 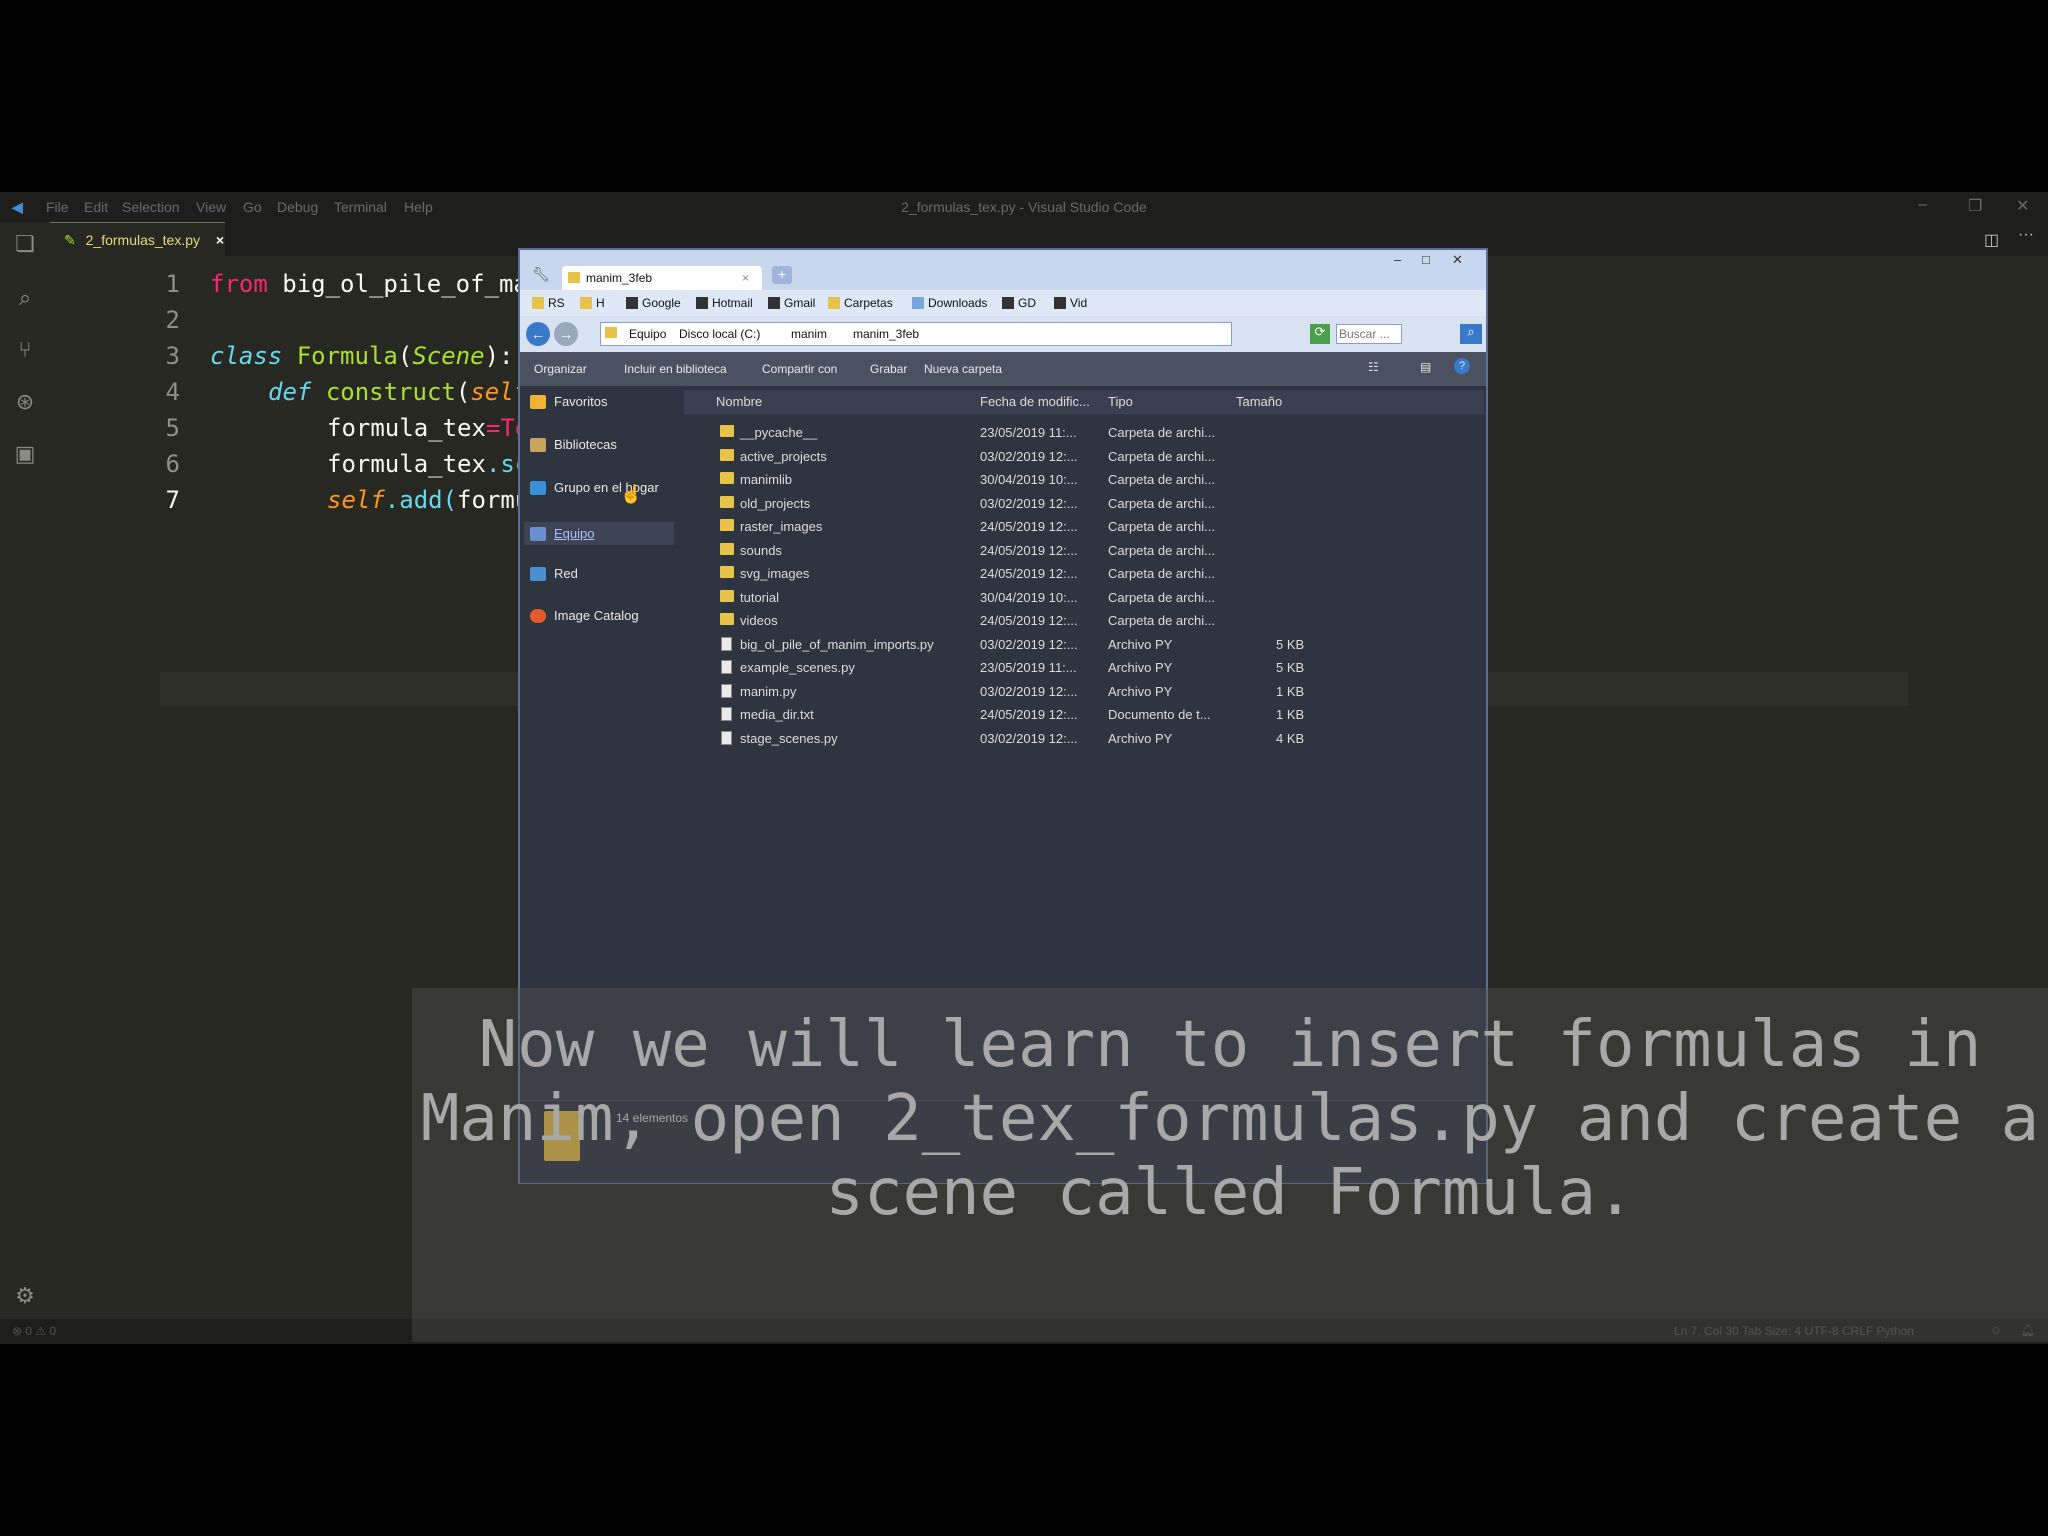 What do you see at coordinates (538, 334) in the screenshot?
I see `back-button: ←` at bounding box center [538, 334].